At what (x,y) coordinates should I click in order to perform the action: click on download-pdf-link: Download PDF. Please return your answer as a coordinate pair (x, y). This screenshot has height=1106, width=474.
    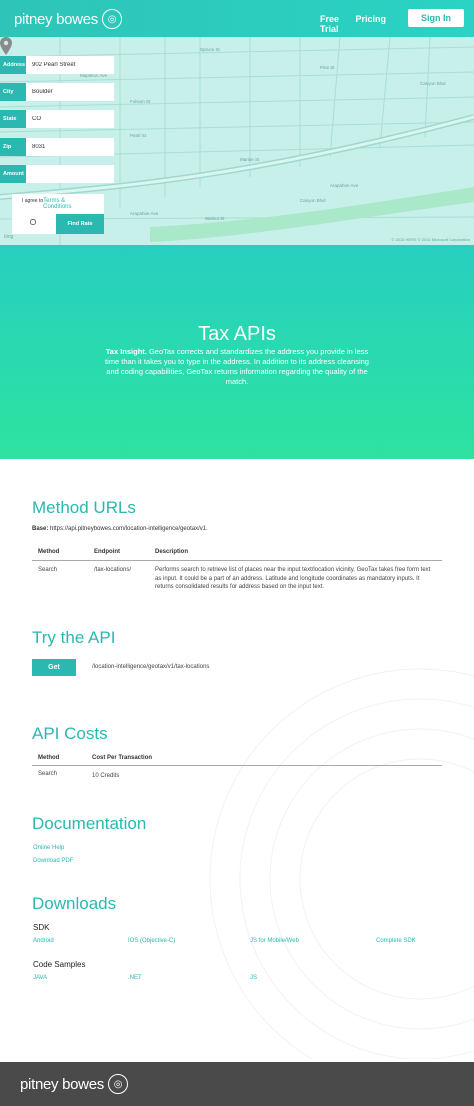
    Looking at the image, I should click on (53, 861).